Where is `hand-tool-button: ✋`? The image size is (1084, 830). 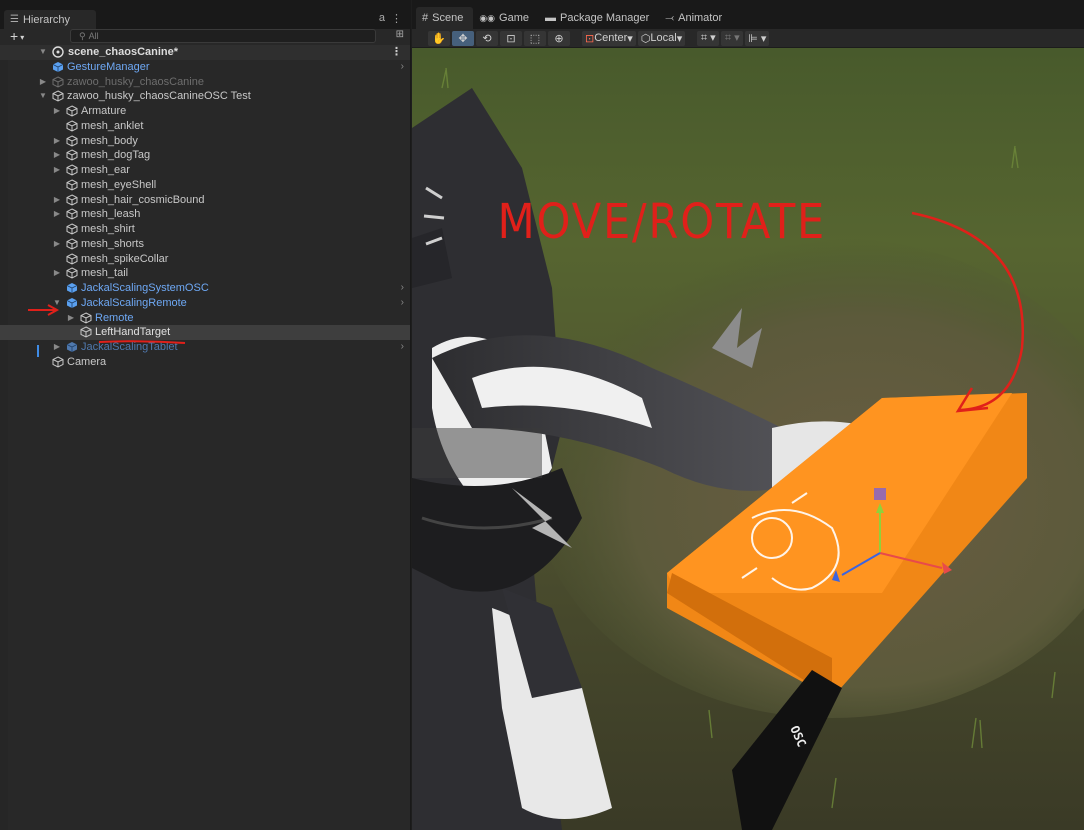
hand-tool-button: ✋ is located at coordinates (439, 38).